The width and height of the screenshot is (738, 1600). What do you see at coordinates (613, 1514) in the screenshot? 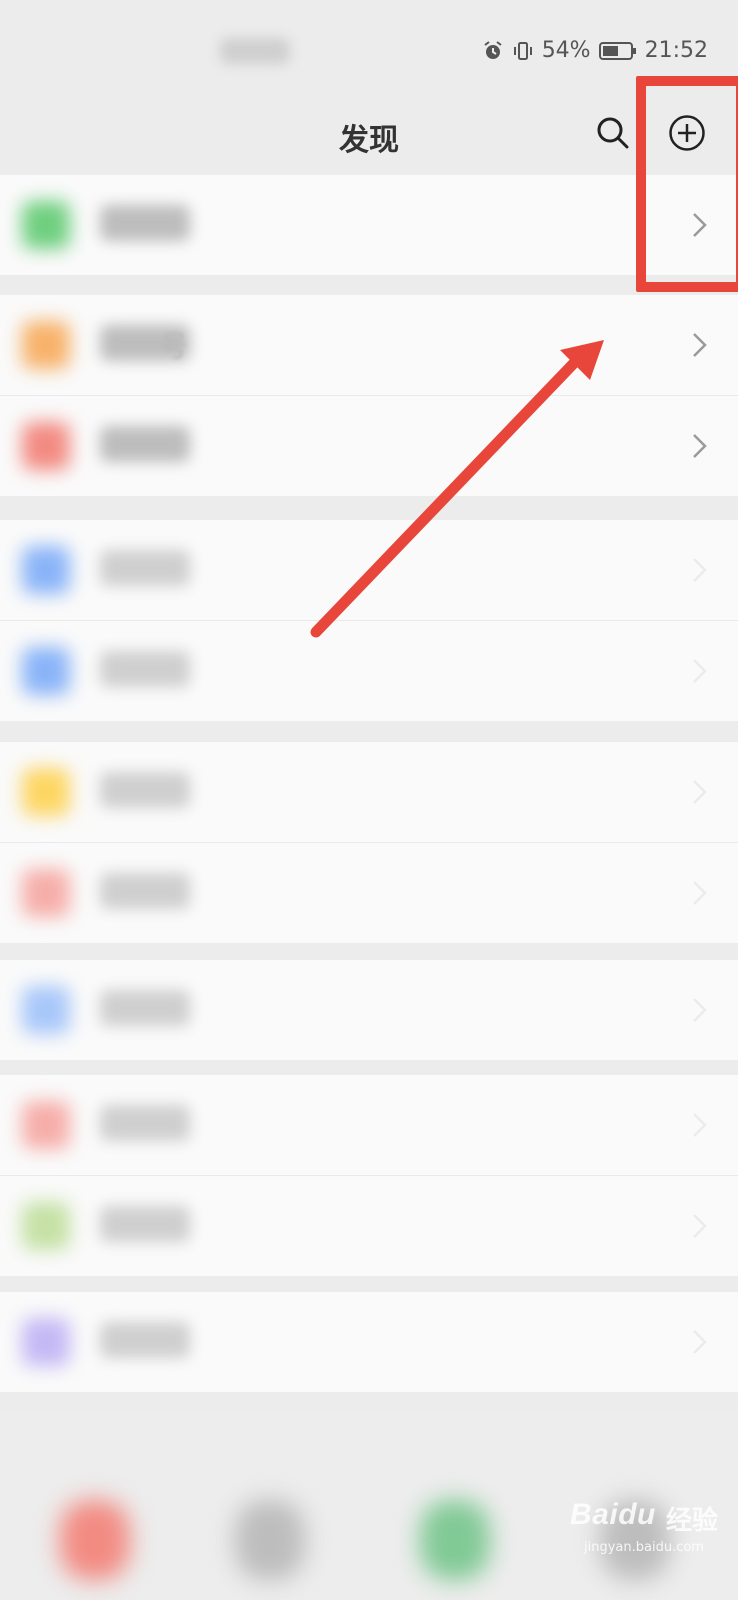
I see `watermark-brand: Baidu` at bounding box center [613, 1514].